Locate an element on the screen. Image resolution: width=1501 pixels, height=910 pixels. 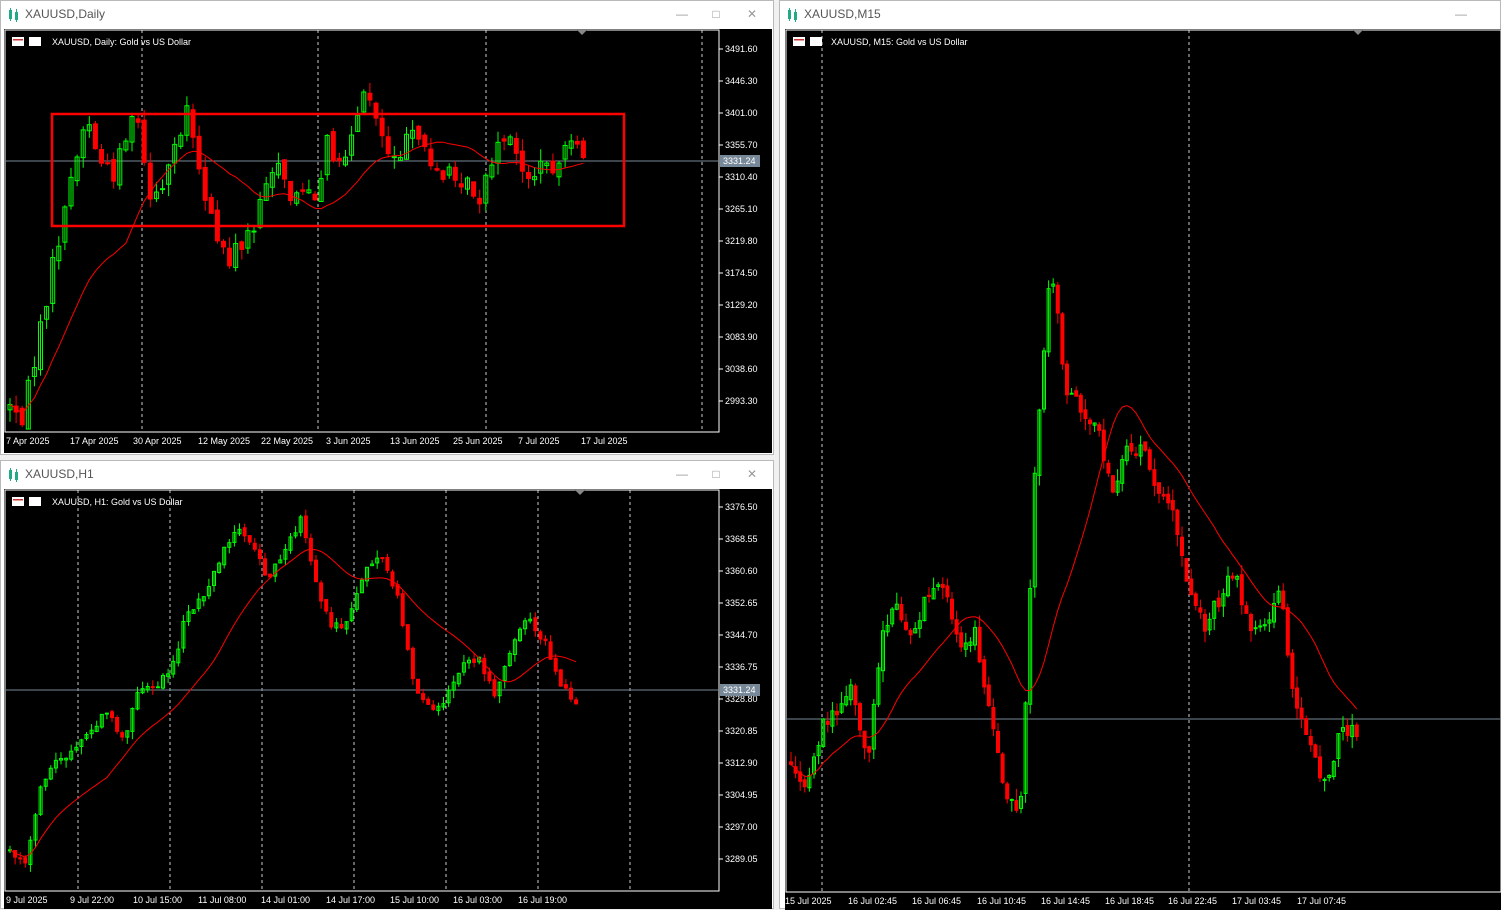
x-axis-label: 16 Jul 10:45 is located at coordinates (1001, 901).